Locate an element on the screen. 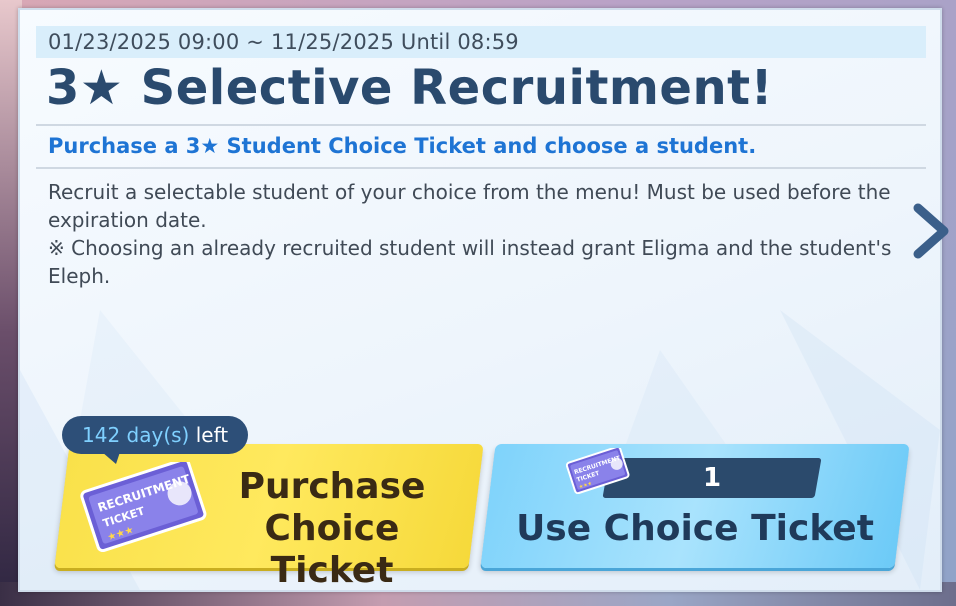 Image resolution: width=956 pixels, height=606 pixels. use-button-label: Use Choice Ticket is located at coordinates (695, 528).